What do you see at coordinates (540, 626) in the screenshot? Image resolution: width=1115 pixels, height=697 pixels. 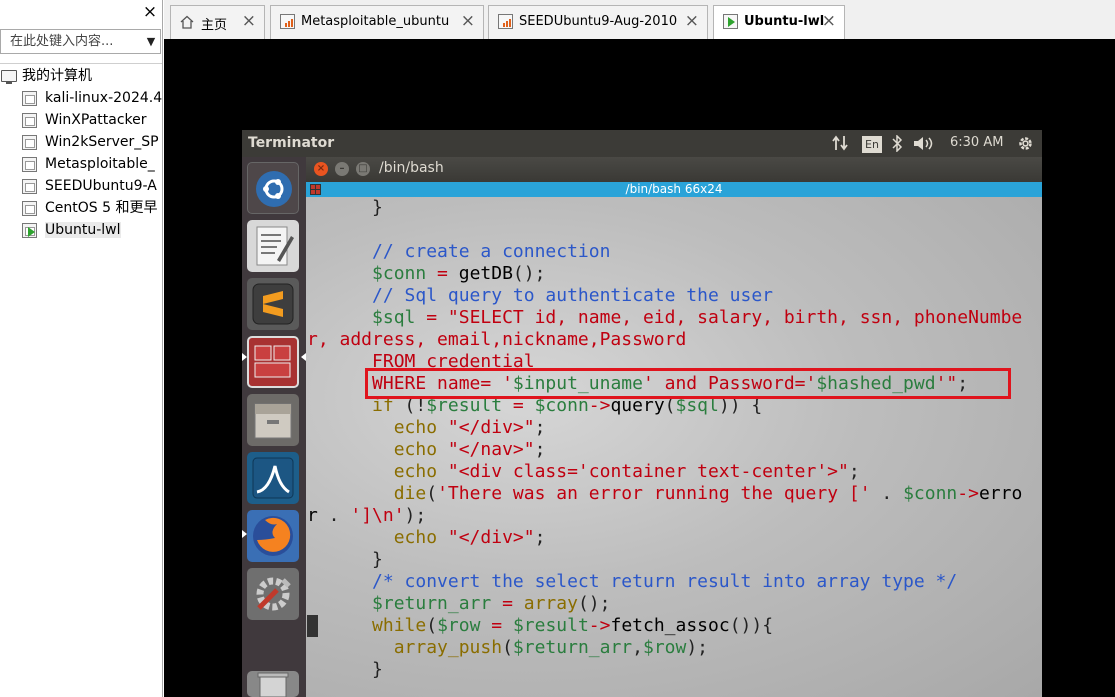 I see `code-line: while($row = $result->fetch_assoc()){` at bounding box center [540, 626].